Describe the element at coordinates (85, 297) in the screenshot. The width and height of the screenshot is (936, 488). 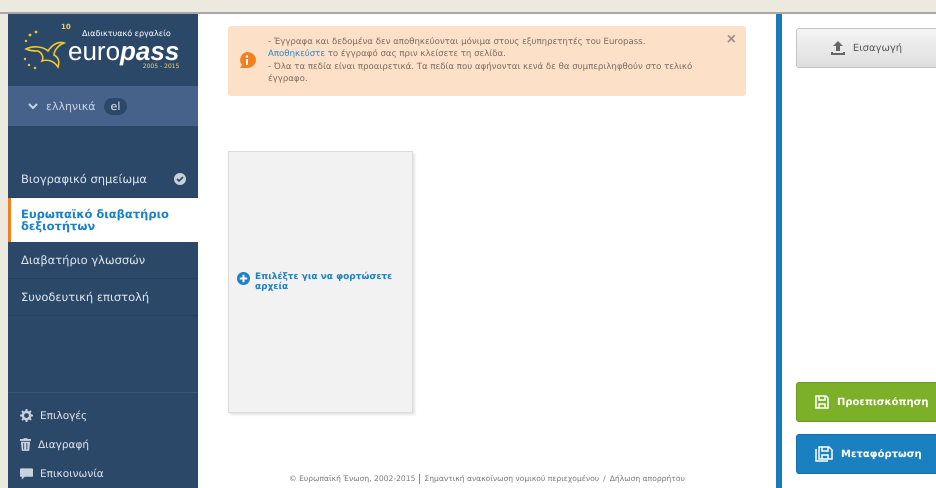
I see `sidebar-item-label: Συνοδευτική επιστολή` at that location.